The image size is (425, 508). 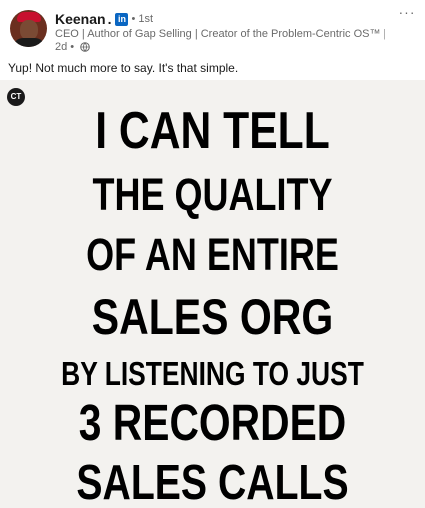 What do you see at coordinates (61, 47) in the screenshot?
I see `post-time: 2d` at bounding box center [61, 47].